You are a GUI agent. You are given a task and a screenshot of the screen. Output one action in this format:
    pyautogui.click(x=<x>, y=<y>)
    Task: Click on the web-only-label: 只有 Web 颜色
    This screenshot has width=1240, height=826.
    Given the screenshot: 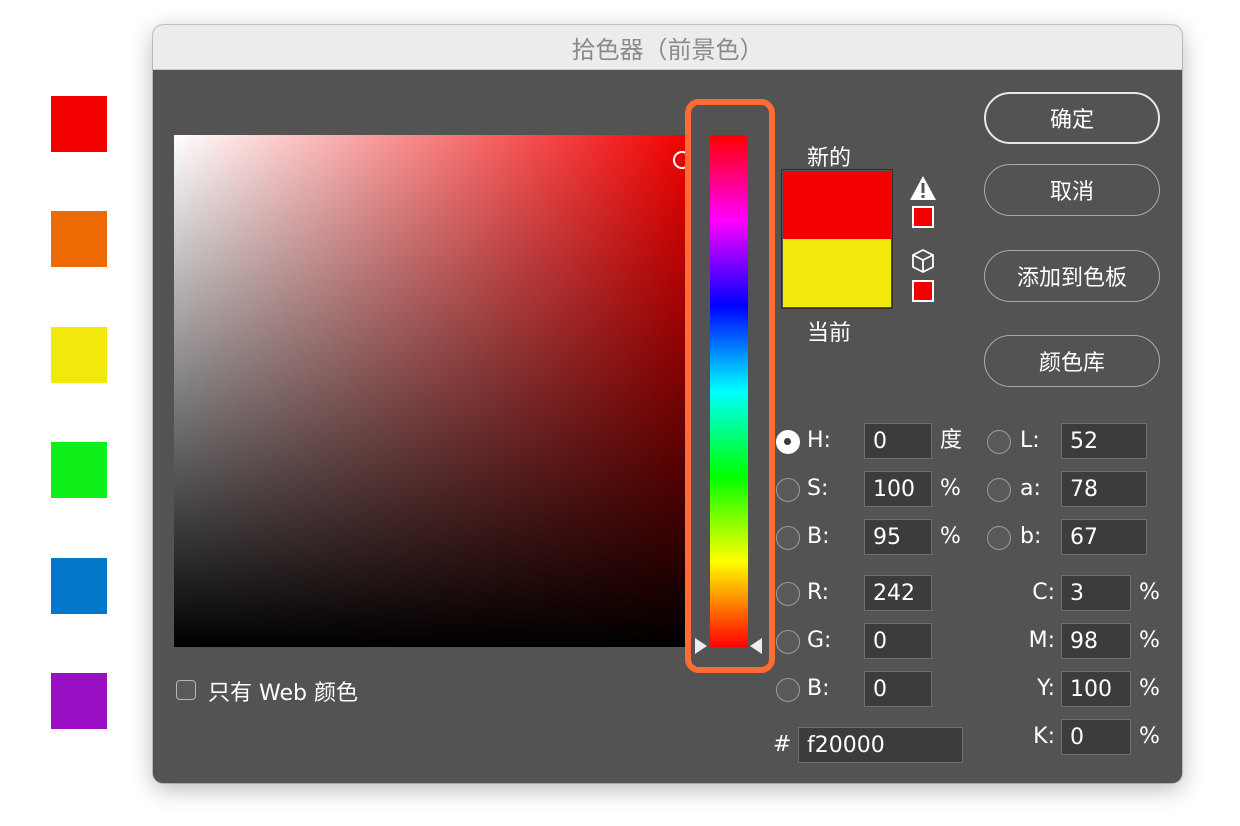 What is the action you would take?
    pyautogui.click(x=283, y=693)
    